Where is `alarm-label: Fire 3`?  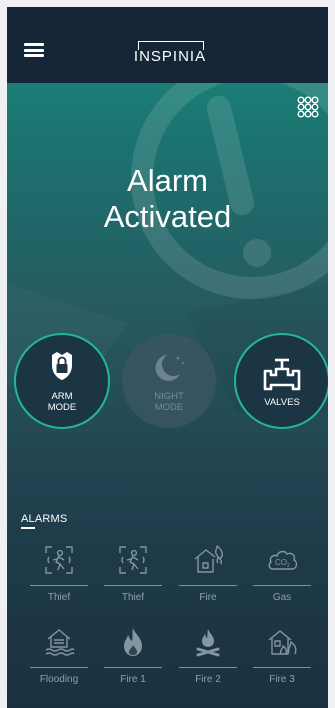 alarm-label: Fire 3 is located at coordinates (282, 679).